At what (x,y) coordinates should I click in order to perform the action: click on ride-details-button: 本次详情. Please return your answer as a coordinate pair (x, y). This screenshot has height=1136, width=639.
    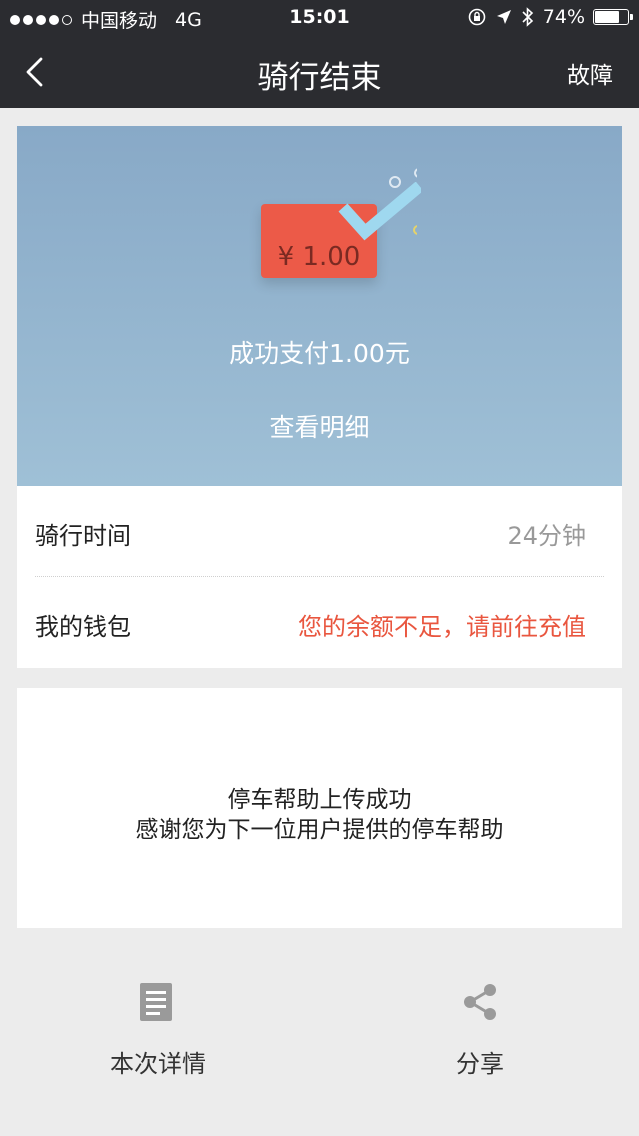
    Looking at the image, I should click on (158, 1029).